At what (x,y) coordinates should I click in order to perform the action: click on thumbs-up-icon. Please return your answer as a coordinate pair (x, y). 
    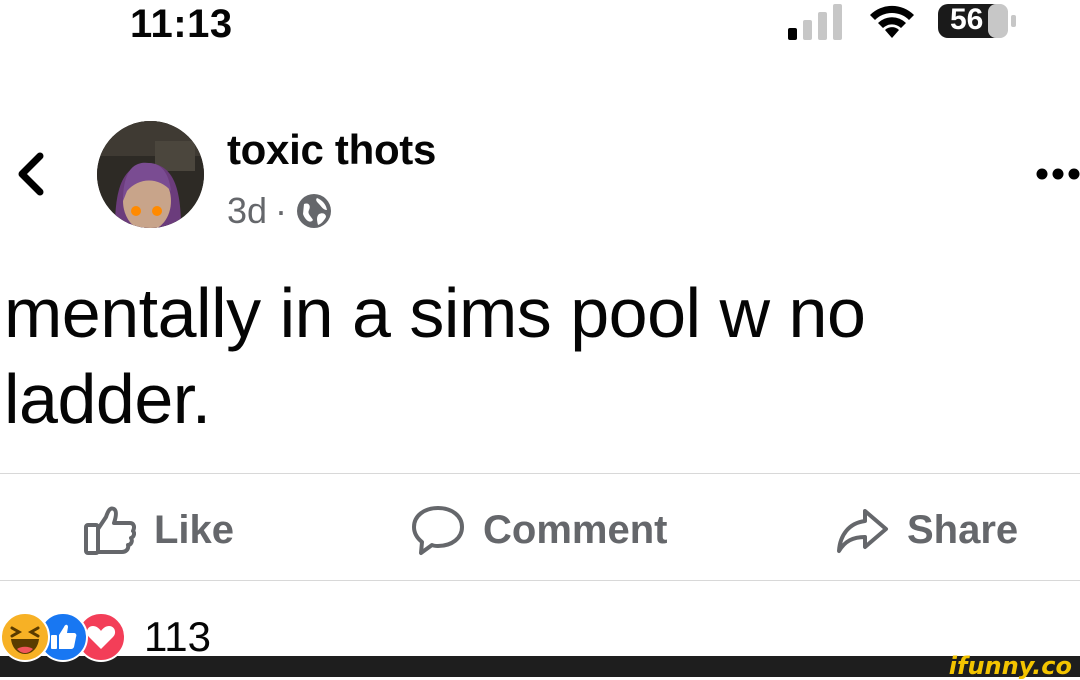
    Looking at the image, I should click on (110, 530).